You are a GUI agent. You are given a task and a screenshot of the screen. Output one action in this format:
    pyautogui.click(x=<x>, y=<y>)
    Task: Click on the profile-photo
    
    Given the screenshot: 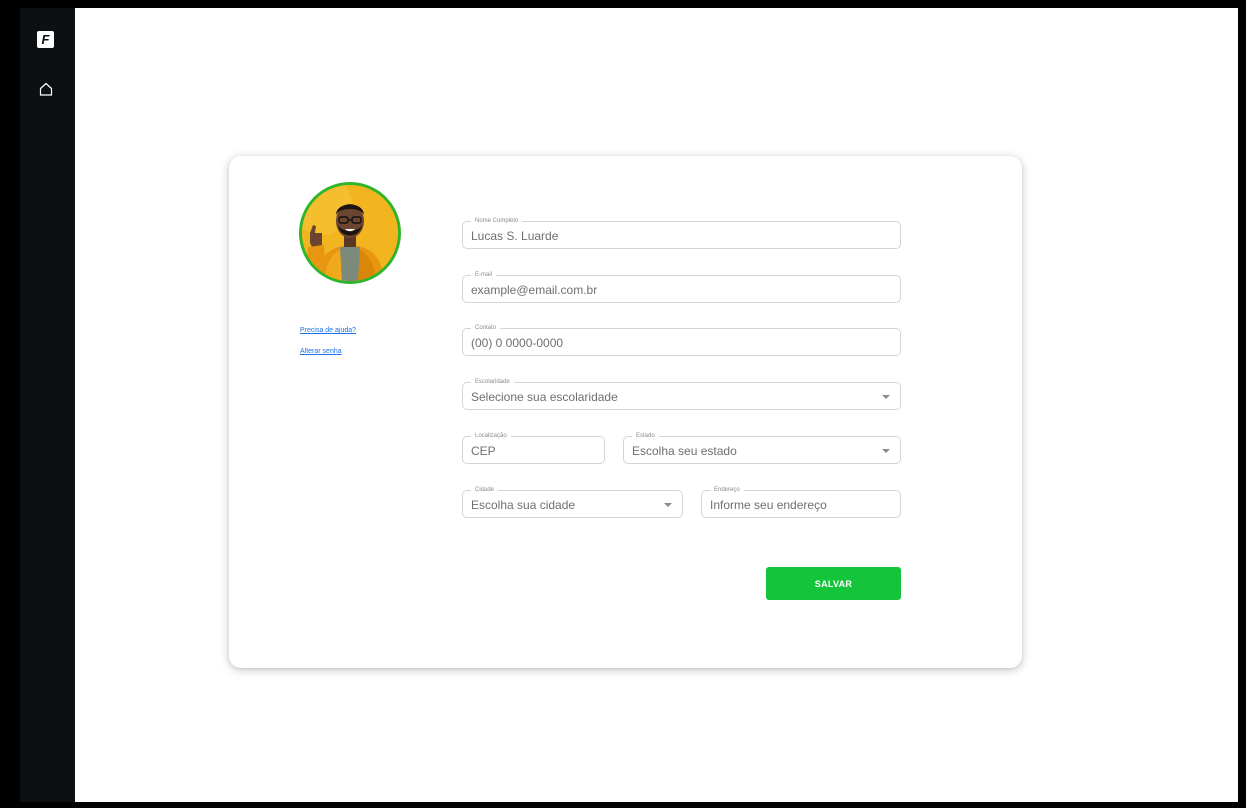 What is the action you would take?
    pyautogui.click(x=350, y=233)
    